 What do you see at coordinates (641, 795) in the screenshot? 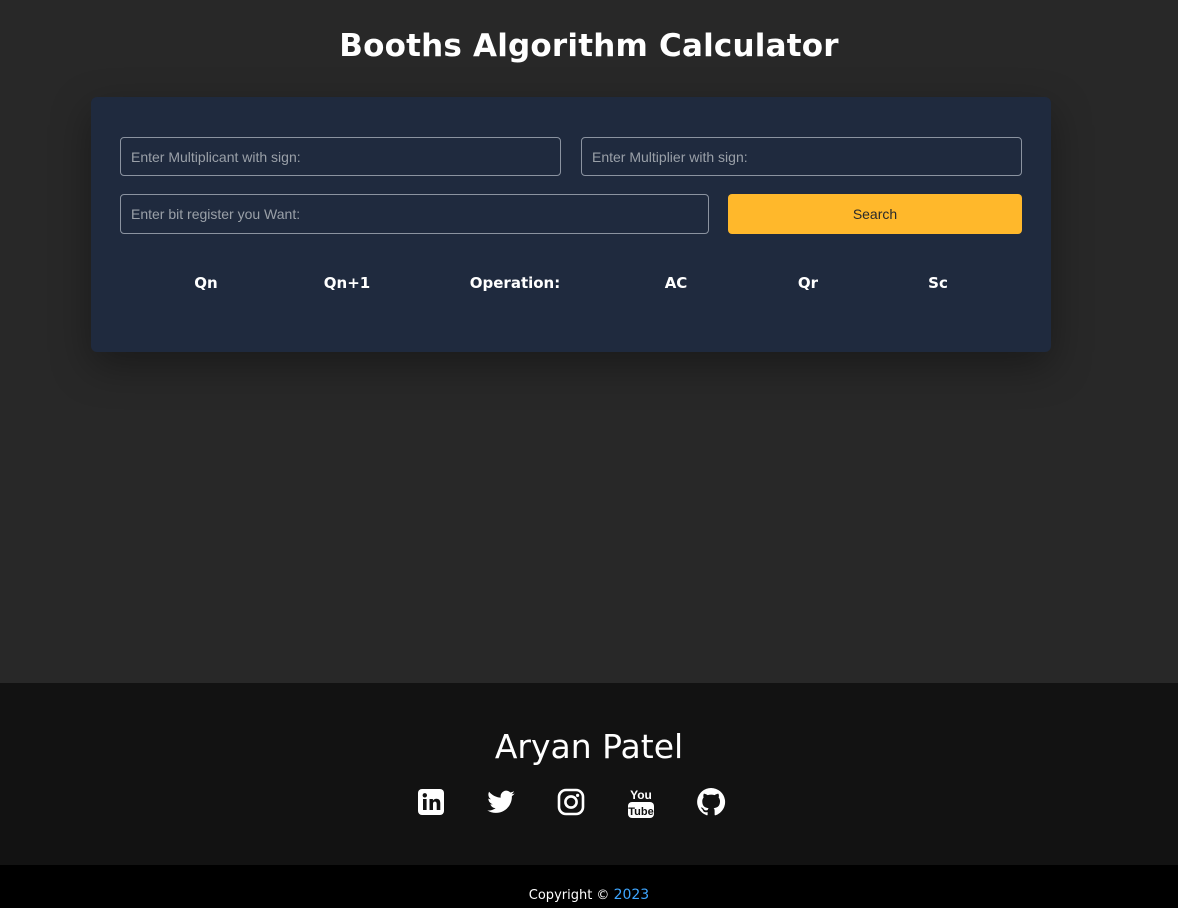
I see `svg-text: You` at bounding box center [641, 795].